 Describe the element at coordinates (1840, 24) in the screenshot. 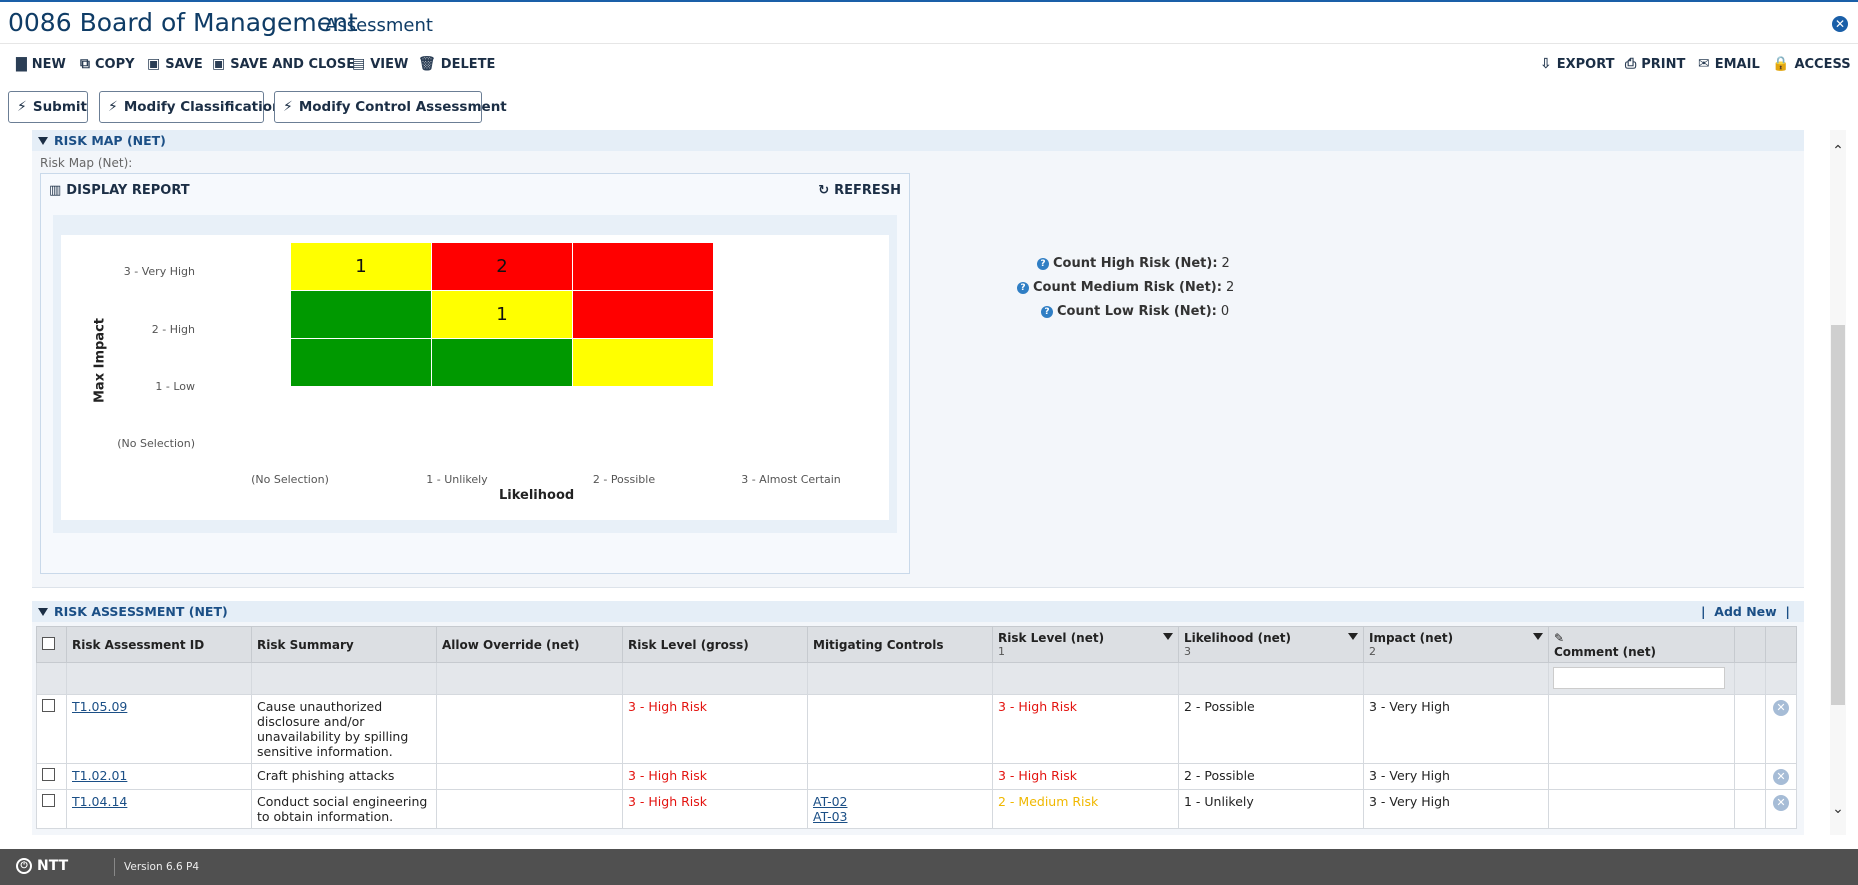

I see `close-icon: ✕` at that location.